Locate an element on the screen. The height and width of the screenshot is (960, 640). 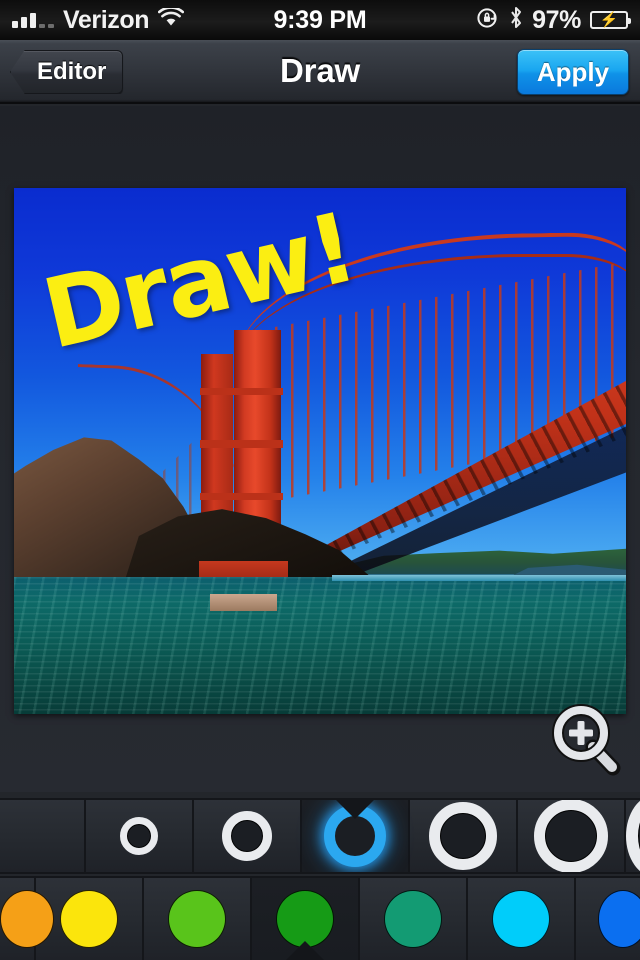
color-cyan-cell is located at coordinates (522, 919).